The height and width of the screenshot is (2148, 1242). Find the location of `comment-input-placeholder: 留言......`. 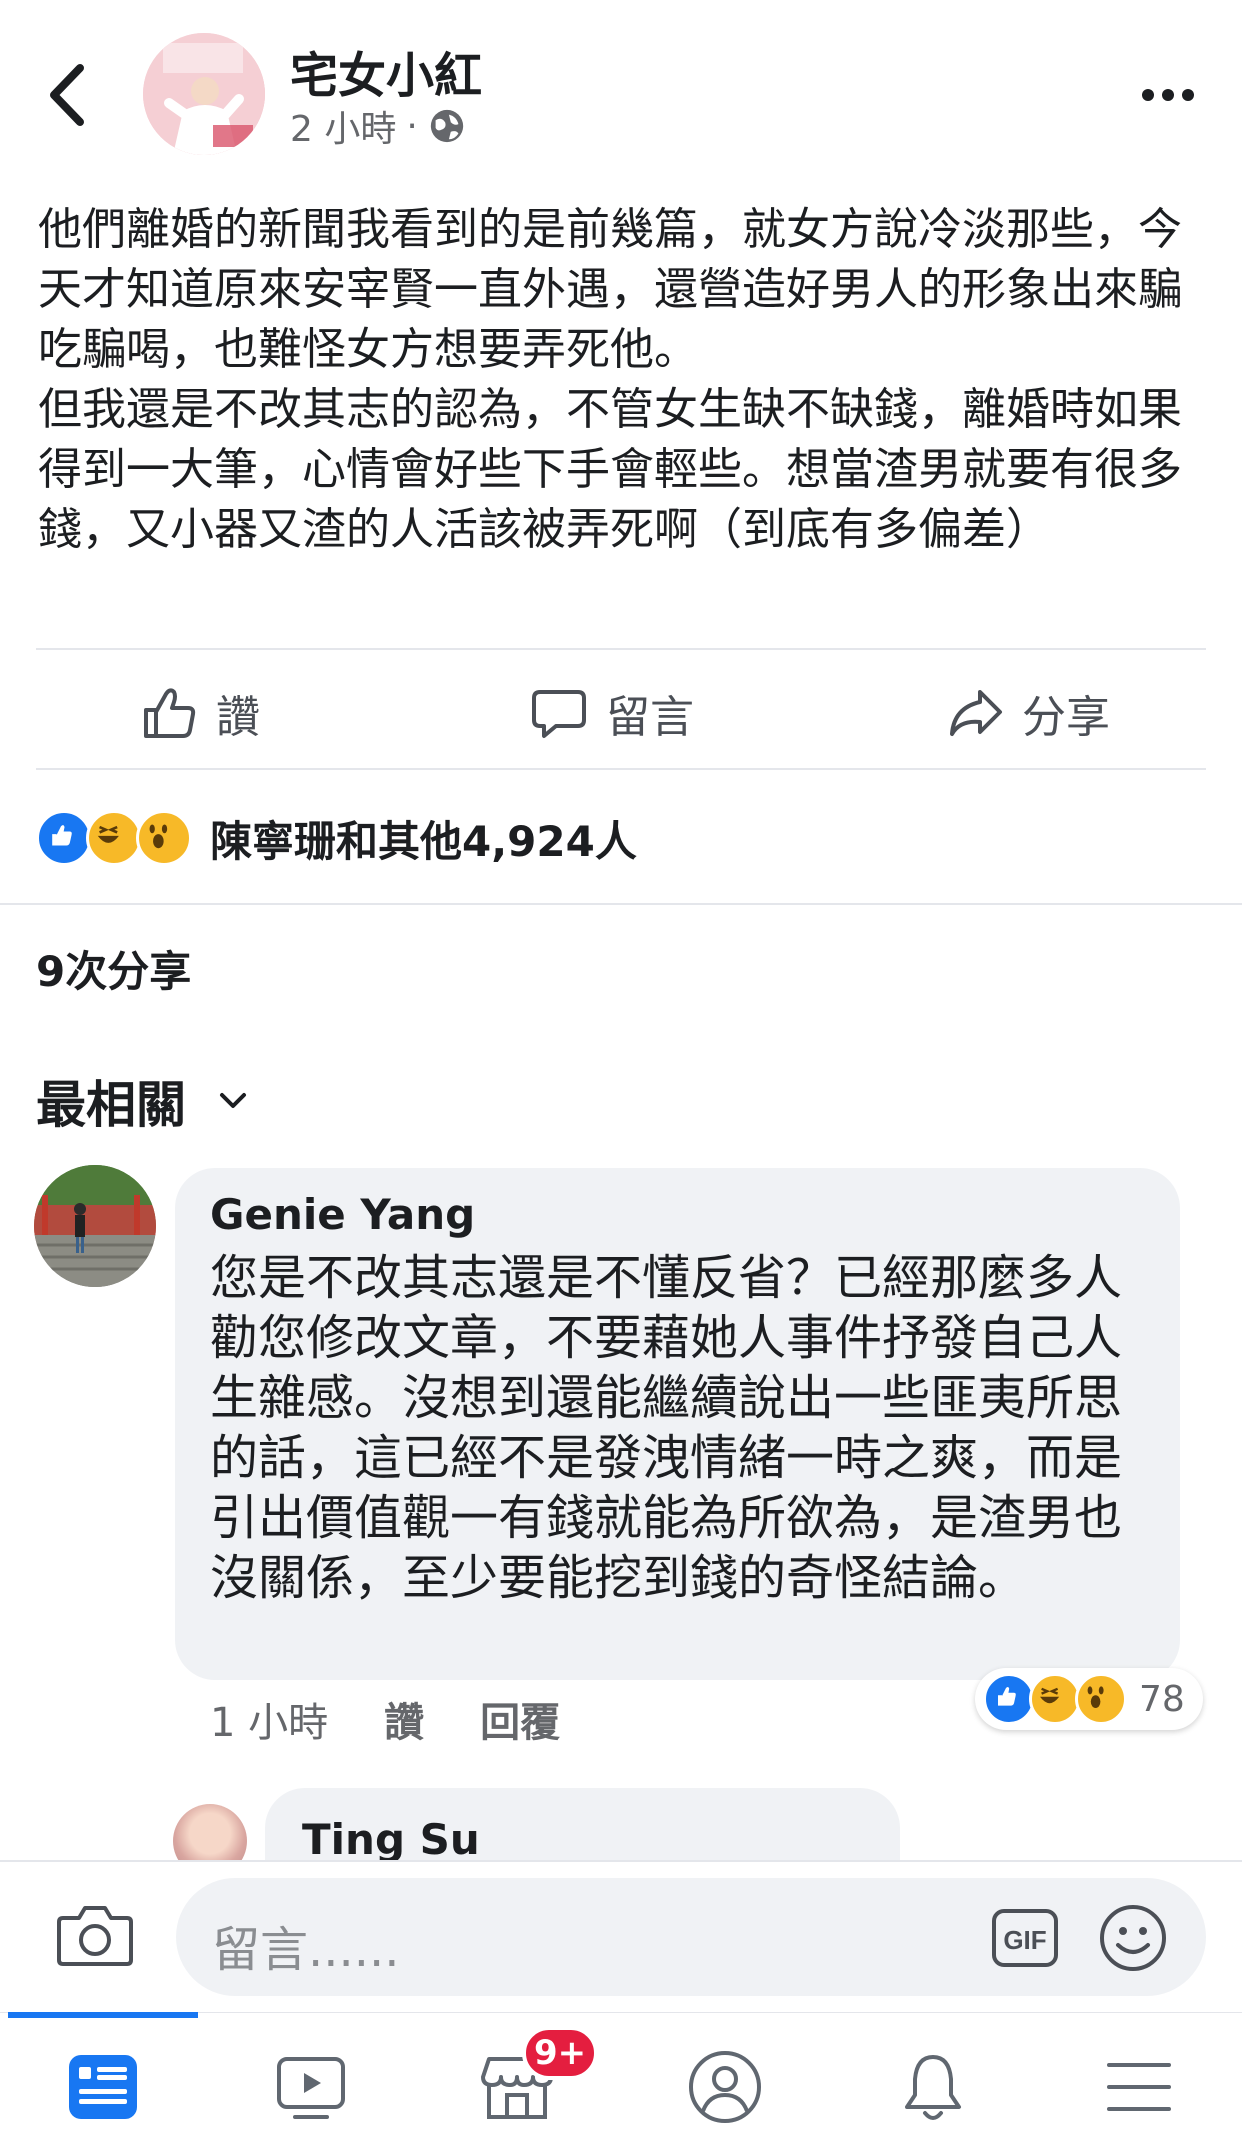

comment-input-placeholder: 留言...... is located at coordinates (306, 1950).